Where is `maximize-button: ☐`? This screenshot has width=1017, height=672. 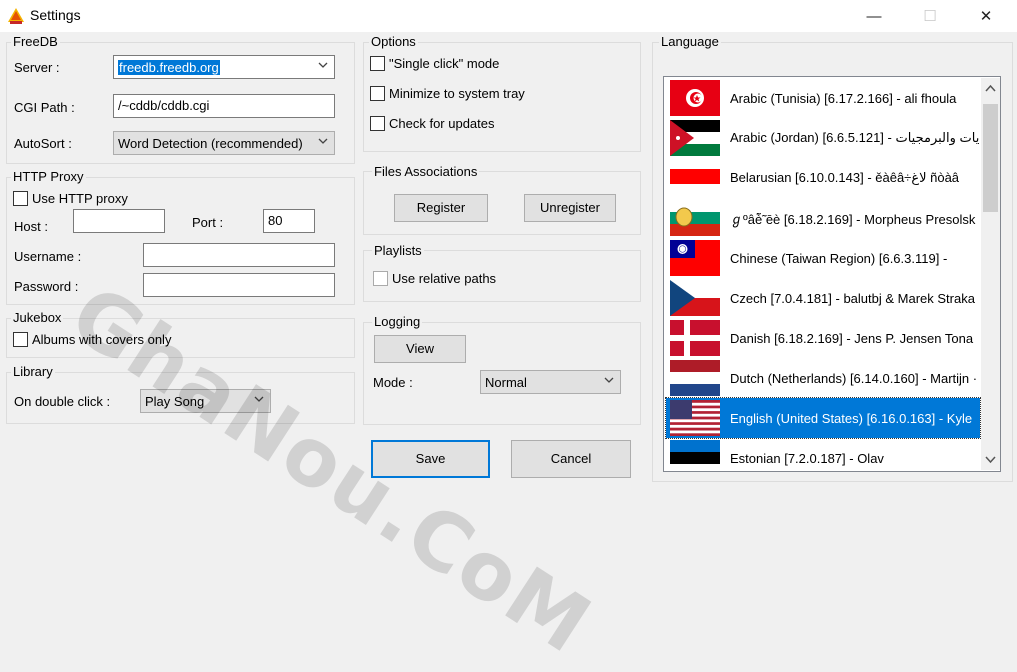 maximize-button: ☐ is located at coordinates (930, 16).